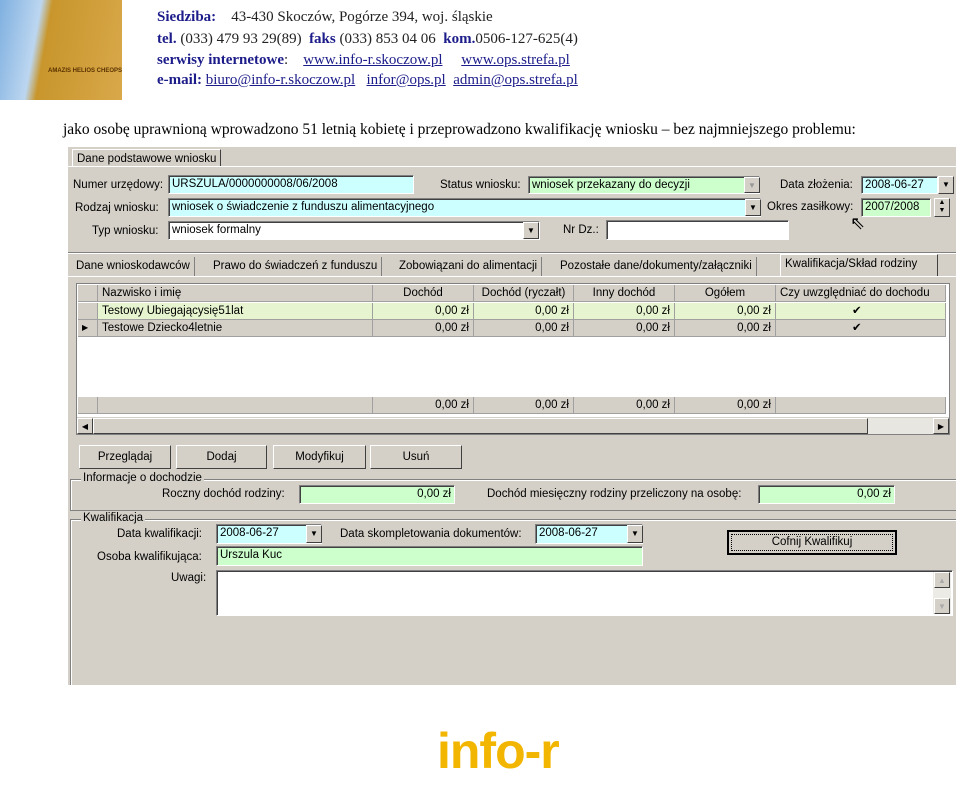 The width and height of the screenshot is (960, 792). I want to click on modyfikuj-button: Modyfikuj, so click(319, 457).